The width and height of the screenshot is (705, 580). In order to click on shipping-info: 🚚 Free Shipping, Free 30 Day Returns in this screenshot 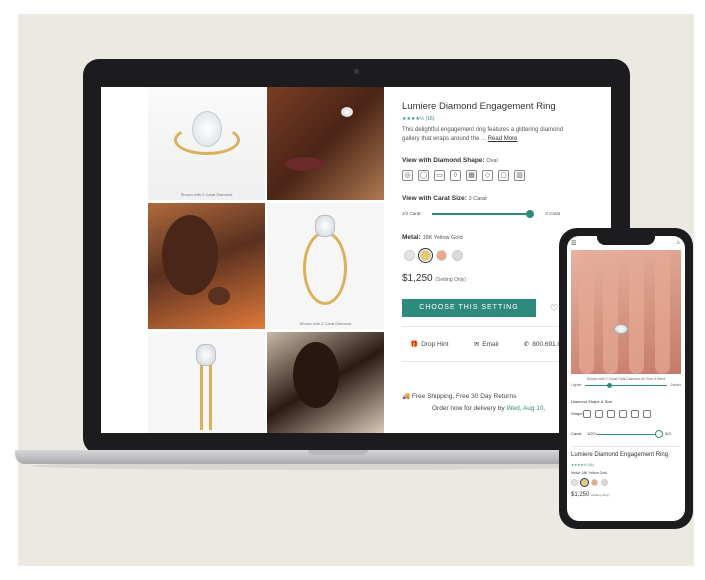, I will do `click(459, 396)`.